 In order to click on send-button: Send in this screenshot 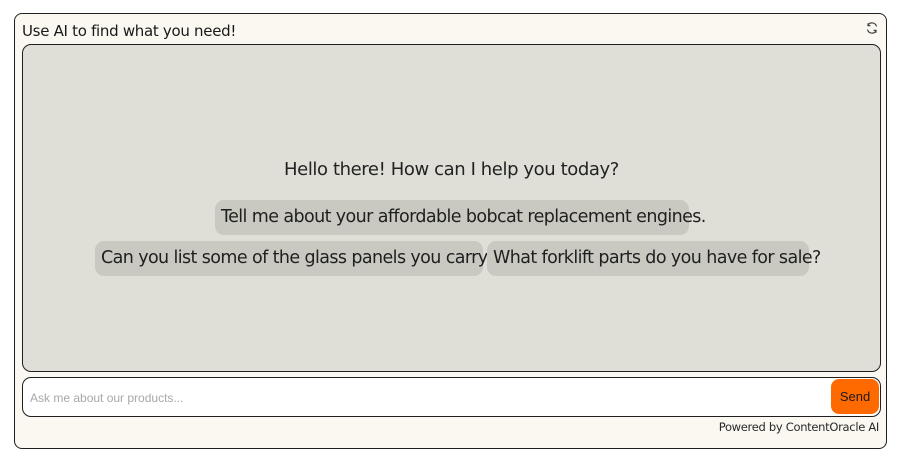, I will do `click(855, 396)`.